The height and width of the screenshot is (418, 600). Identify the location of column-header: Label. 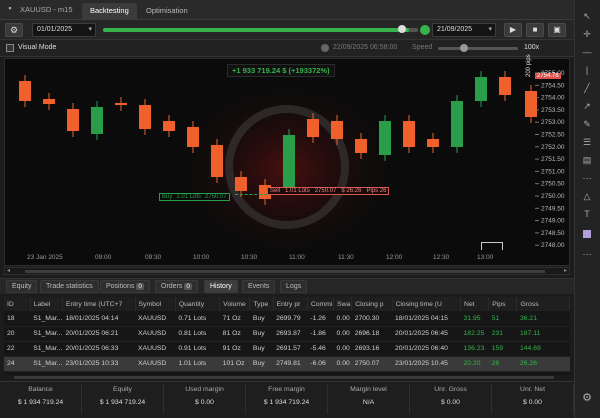
(46, 304).